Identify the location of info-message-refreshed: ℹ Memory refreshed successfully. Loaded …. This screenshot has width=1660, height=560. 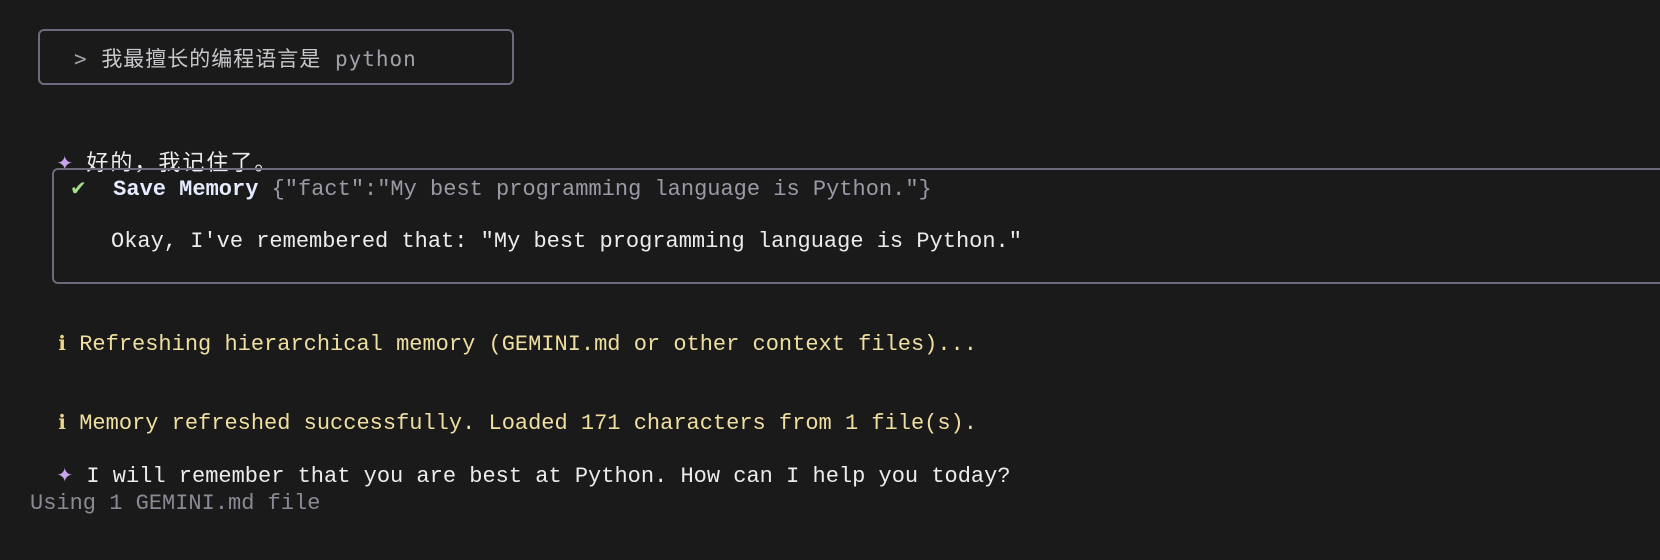
(504, 410).